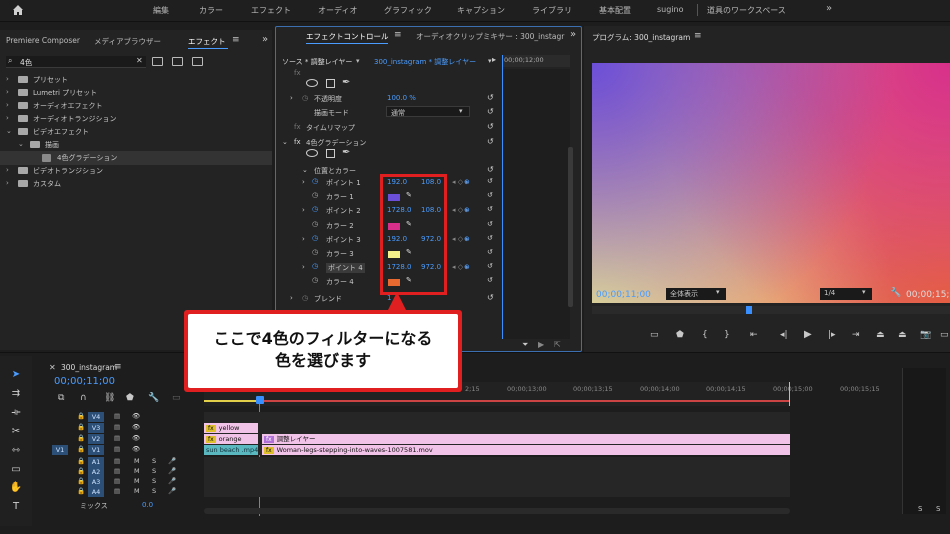 Image resolution: width=950 pixels, height=534 pixels. Describe the element at coordinates (136, 184) in the screenshot. I see `effects-tree-item: › カスタム` at that location.